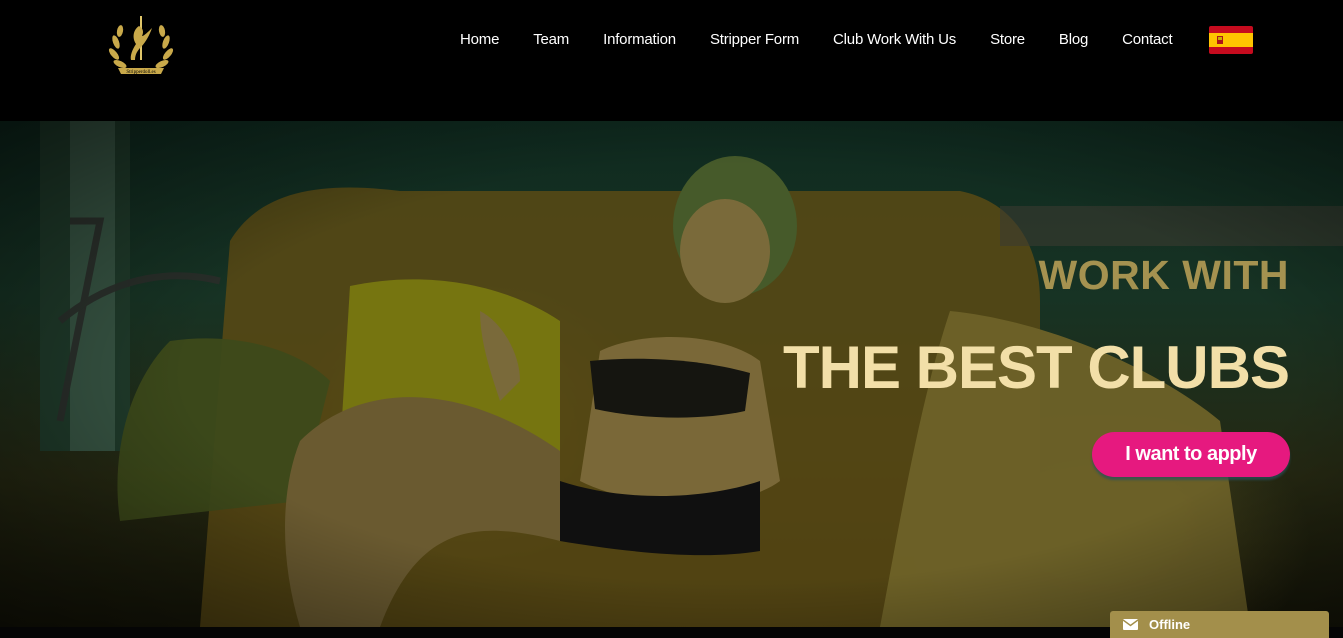  What do you see at coordinates (754, 40) in the screenshot?
I see `nav-stripper-form: Stripper Form` at bounding box center [754, 40].